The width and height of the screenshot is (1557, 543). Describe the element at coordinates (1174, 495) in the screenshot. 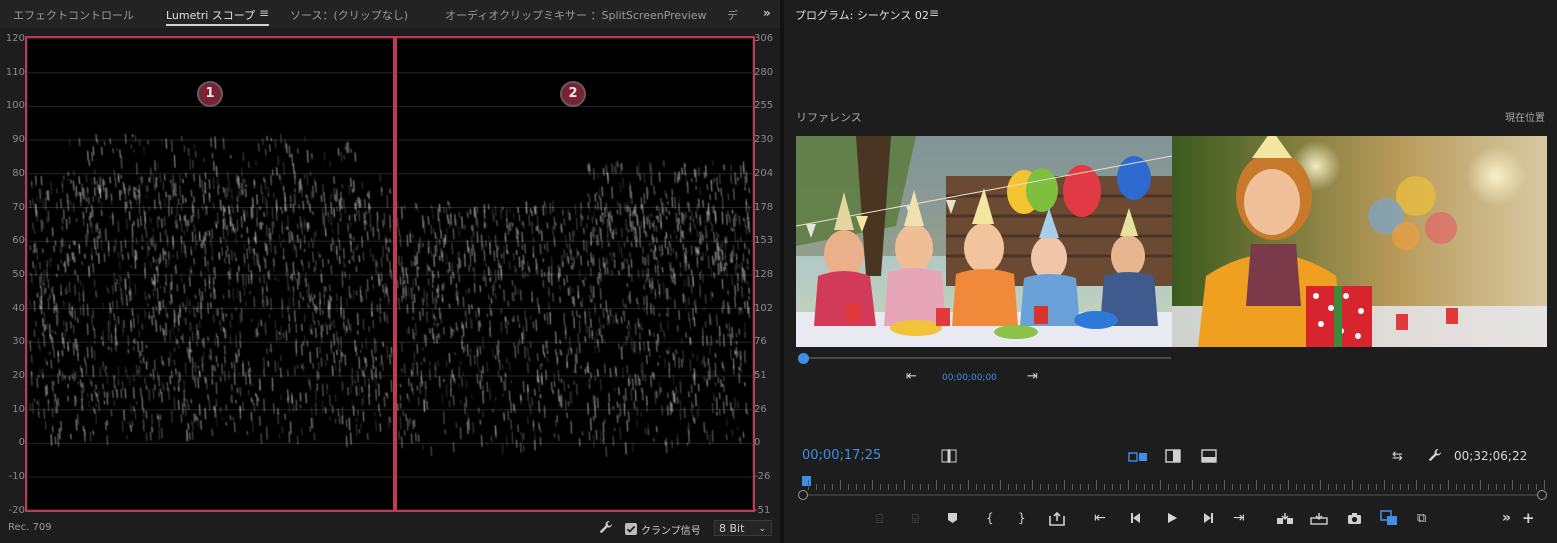

I see `zoom-bar` at that location.